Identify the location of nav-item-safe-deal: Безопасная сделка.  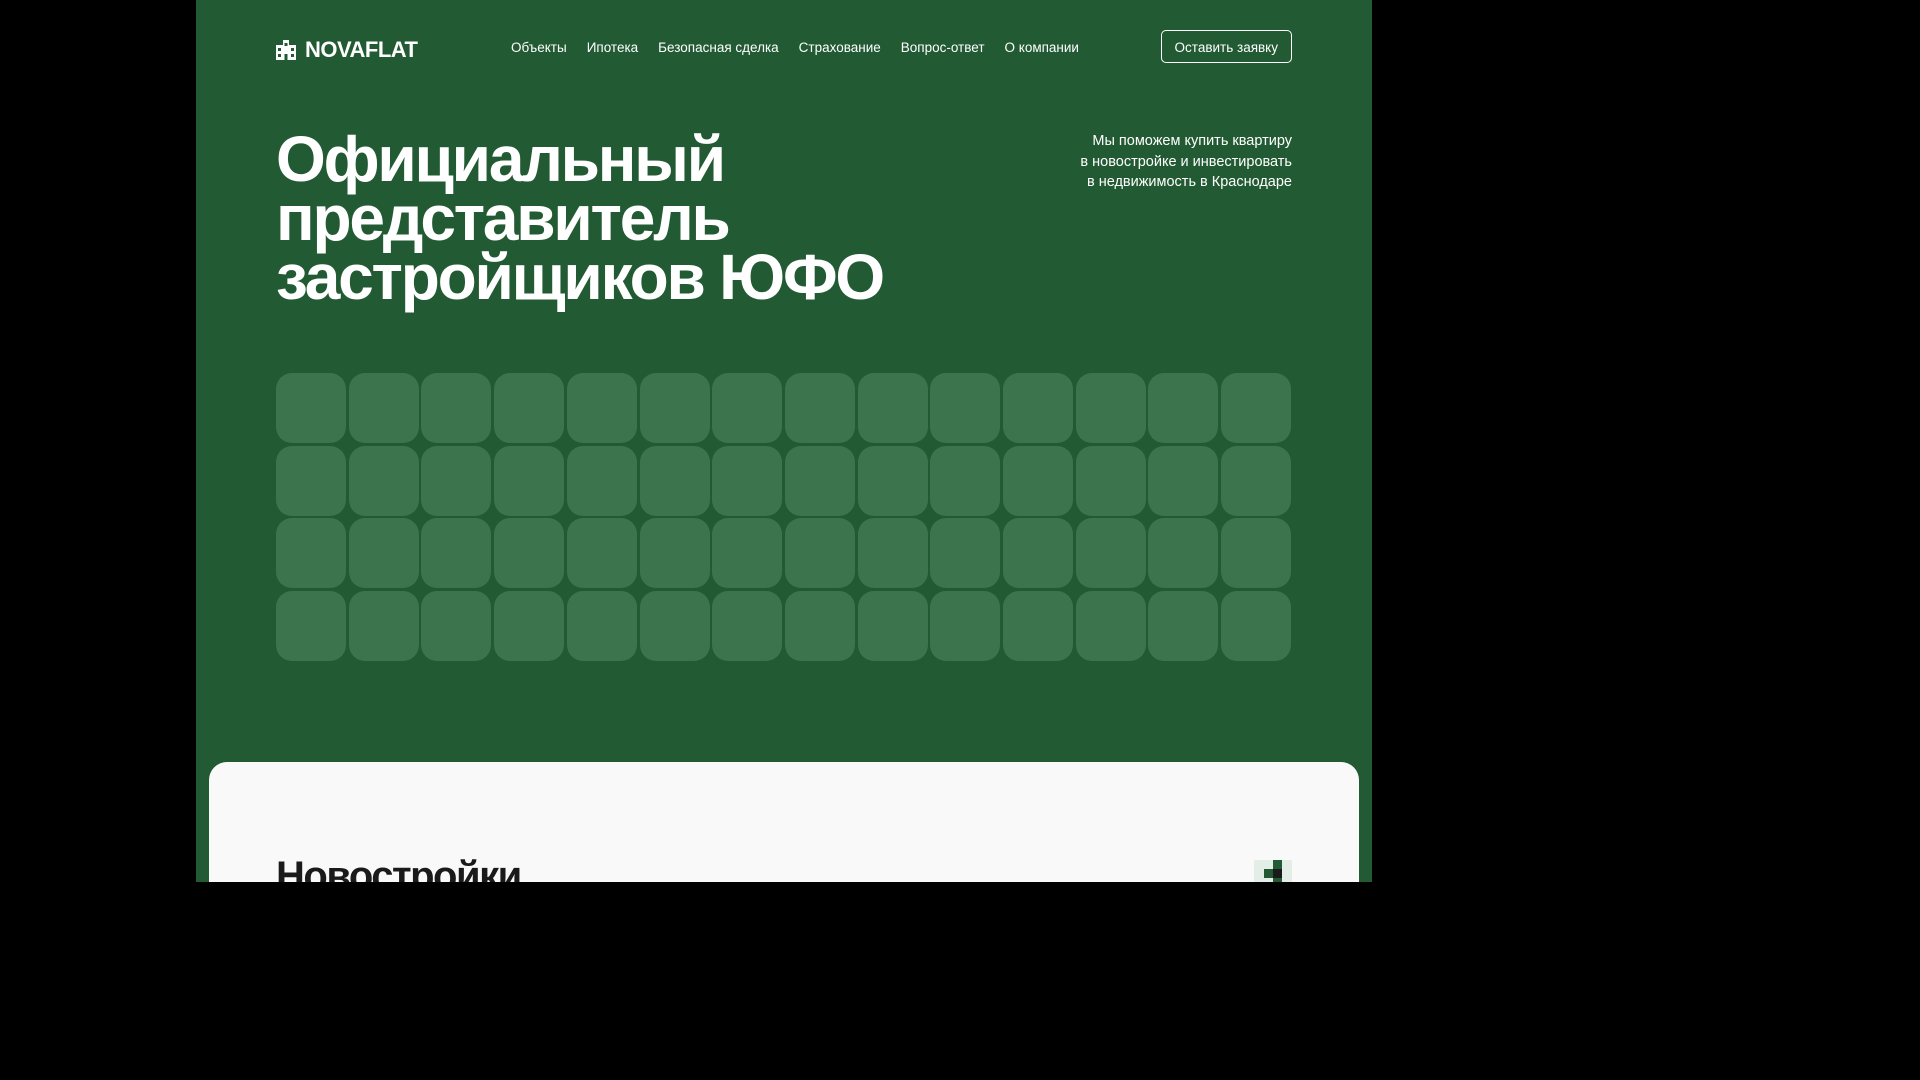
(718, 47).